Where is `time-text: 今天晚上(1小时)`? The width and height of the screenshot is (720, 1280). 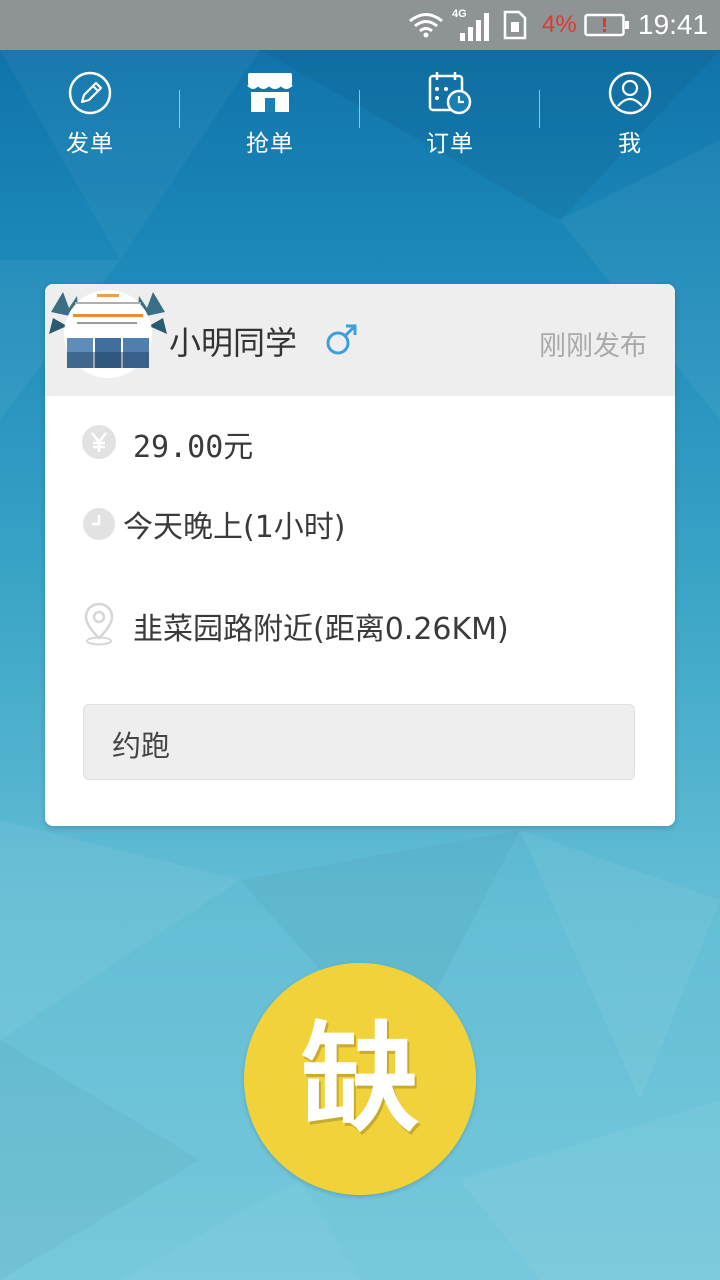
time-text: 今天晚上(1小时) is located at coordinates (234, 527).